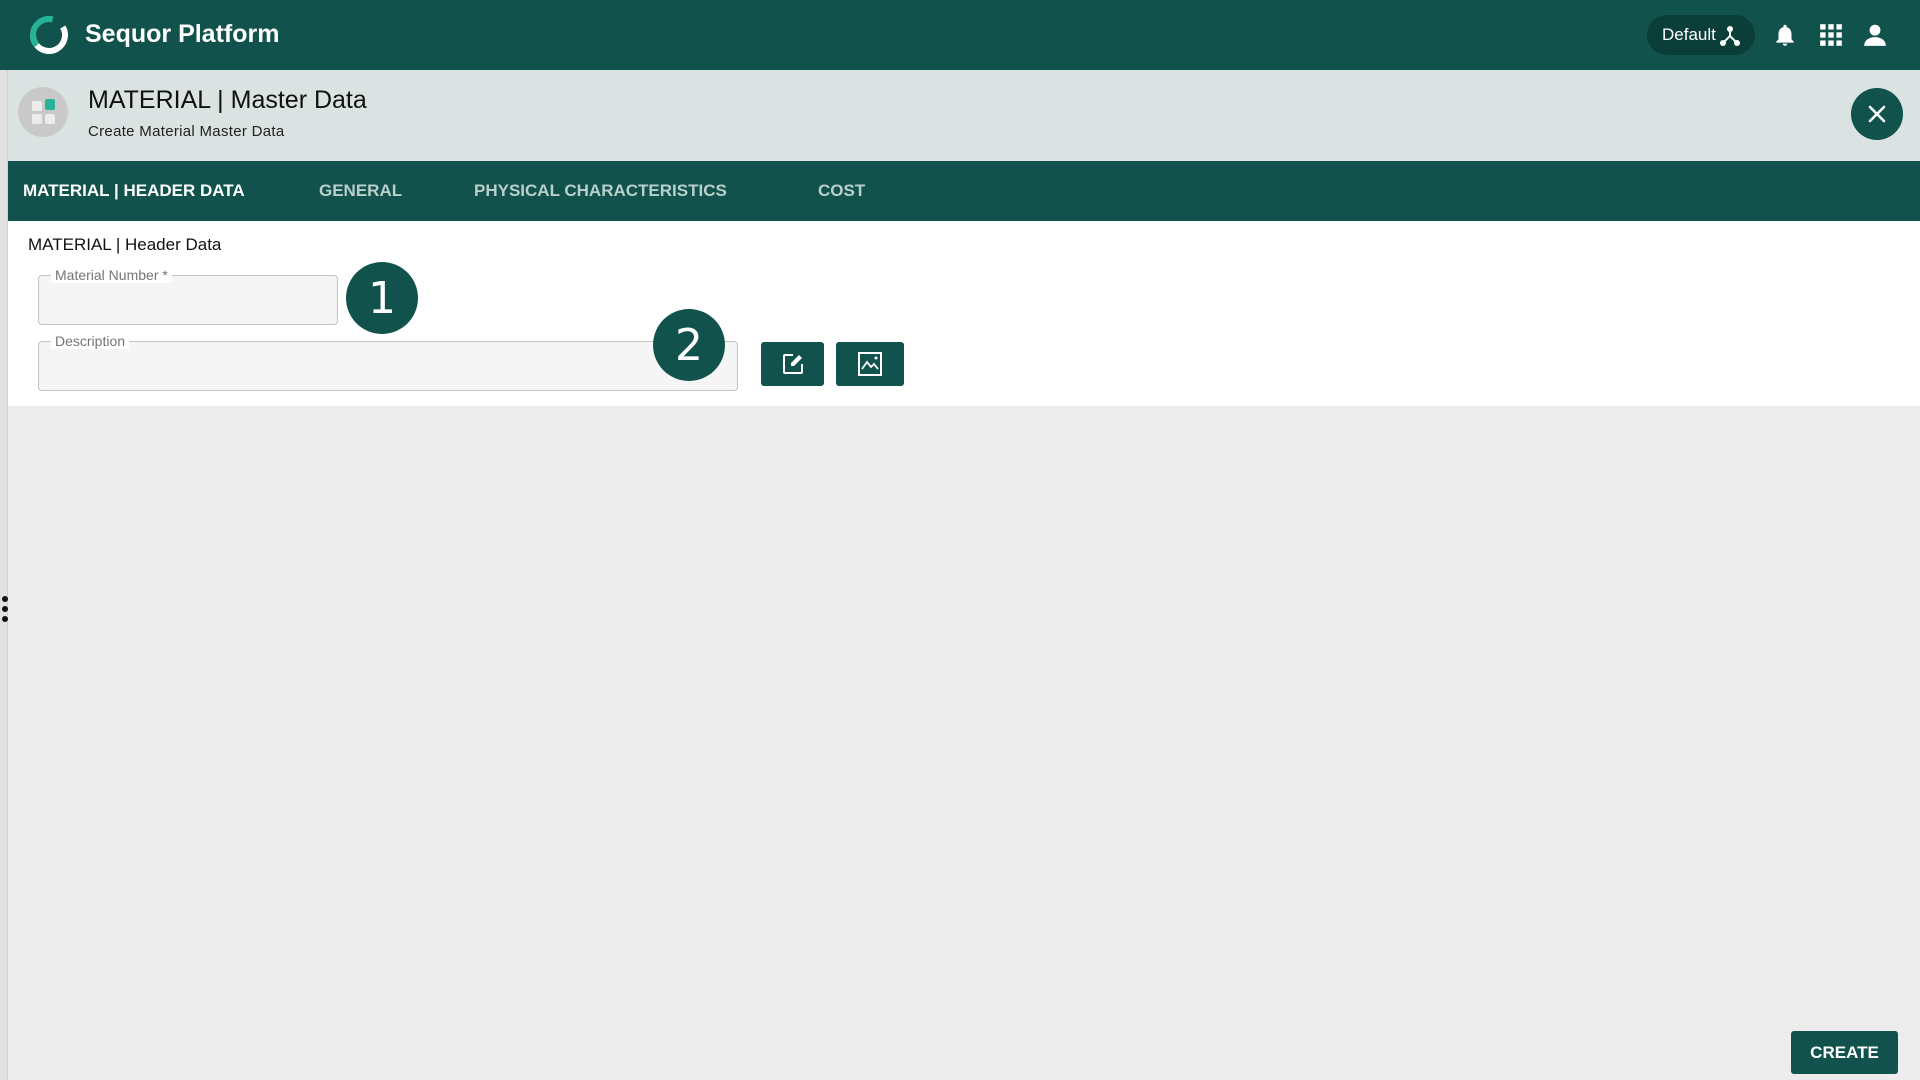 The width and height of the screenshot is (1920, 1080). I want to click on annotation-marker-2: 2, so click(689, 345).